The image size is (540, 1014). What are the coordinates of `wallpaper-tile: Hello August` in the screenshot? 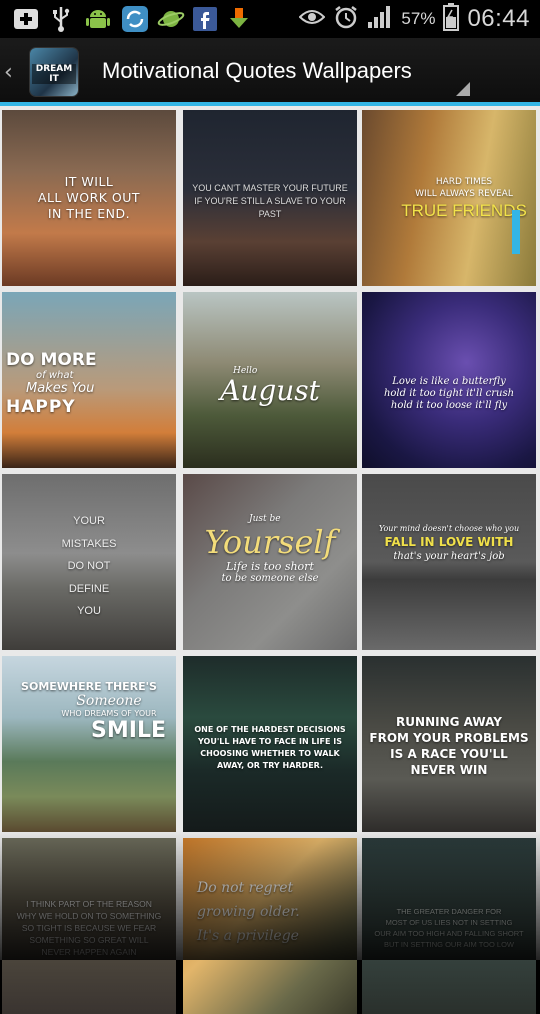 It's located at (270, 380).